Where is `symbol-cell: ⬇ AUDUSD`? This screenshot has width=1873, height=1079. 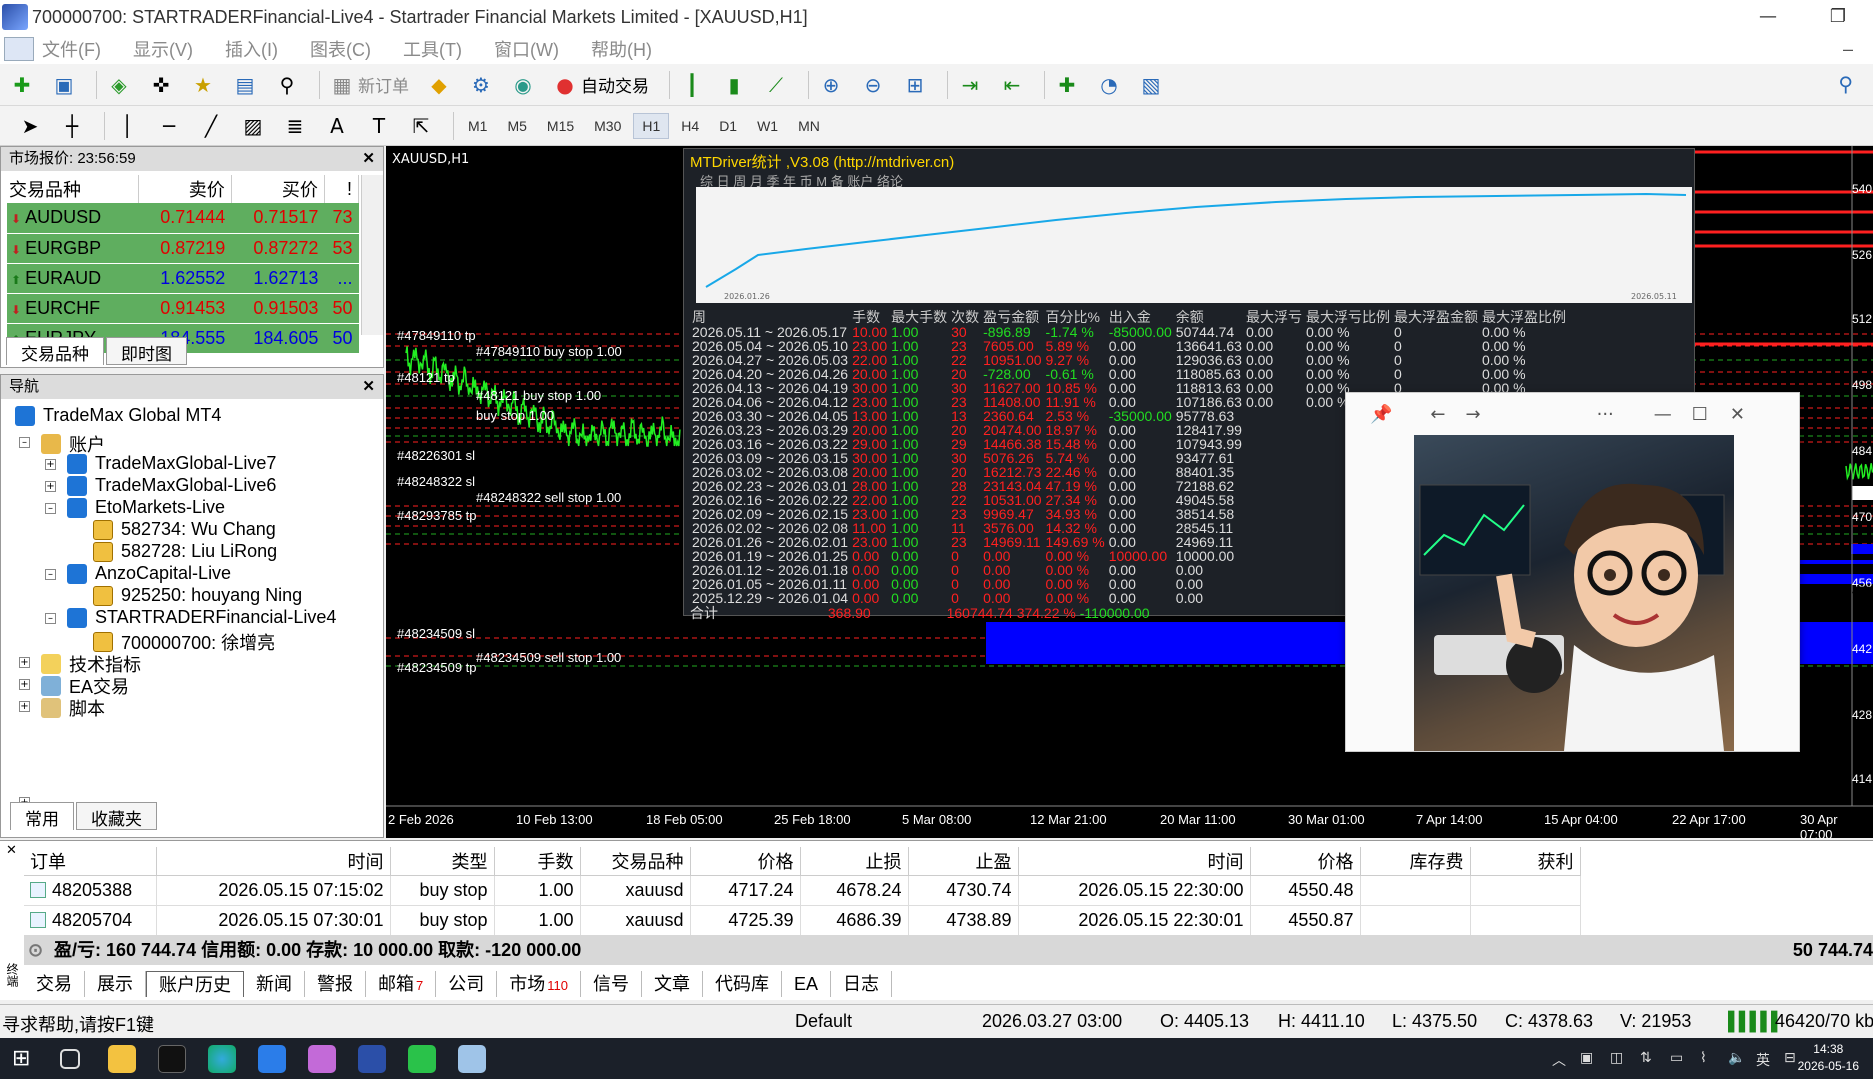 symbol-cell: ⬇ AUDUSD is located at coordinates (73, 218).